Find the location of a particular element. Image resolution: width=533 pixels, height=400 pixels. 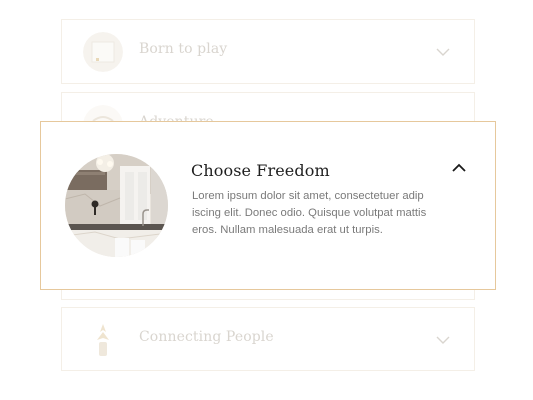

born-to-play-thumbnail is located at coordinates (103, 52).